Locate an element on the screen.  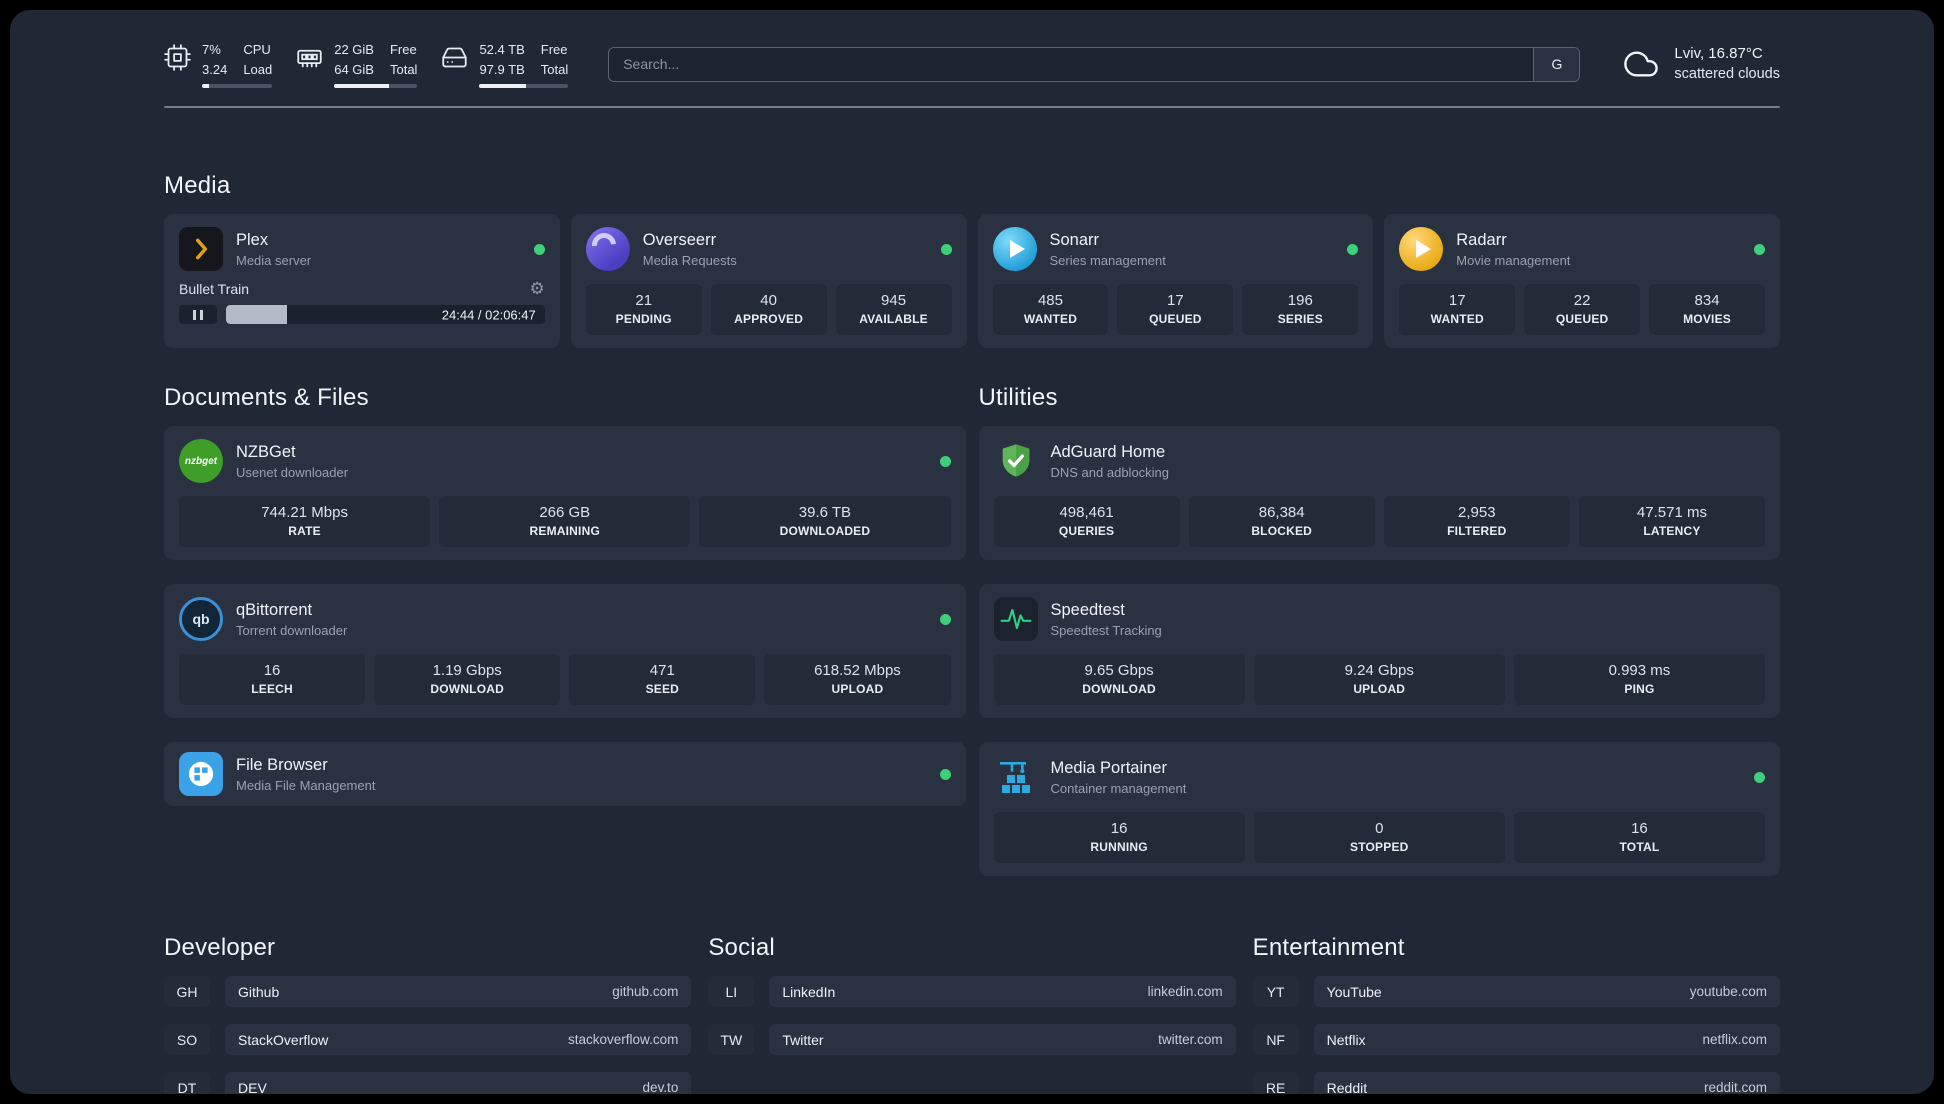
bookmark-name: YouTube is located at coordinates (1354, 991).